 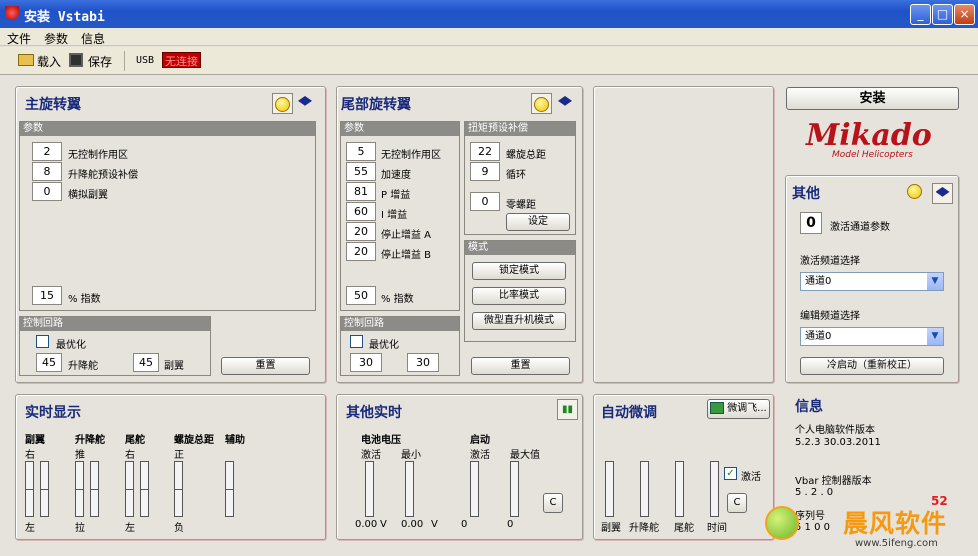 I want to click on toolbar: 载入 保存 USB 无连接, so click(x=489, y=61).